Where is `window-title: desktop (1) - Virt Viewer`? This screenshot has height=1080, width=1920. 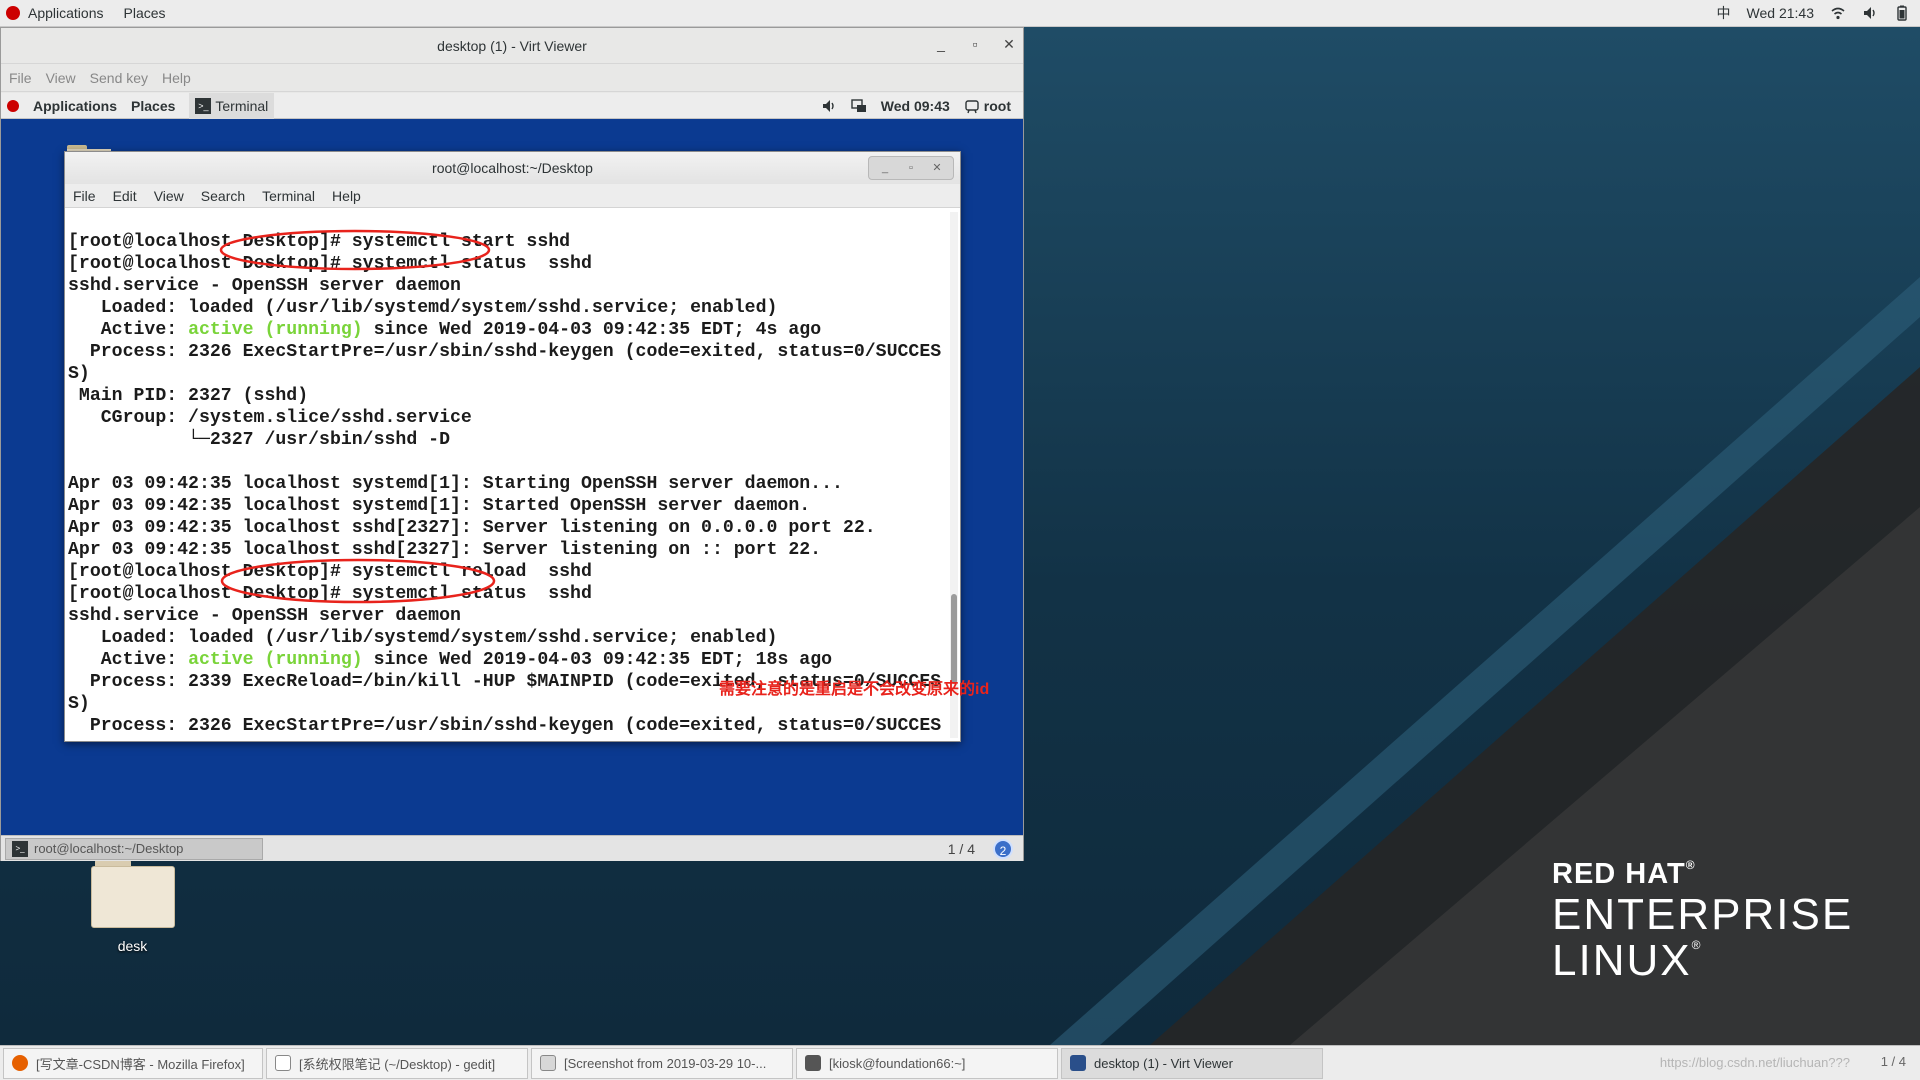
window-title: desktop (1) - Virt Viewer is located at coordinates (512, 45).